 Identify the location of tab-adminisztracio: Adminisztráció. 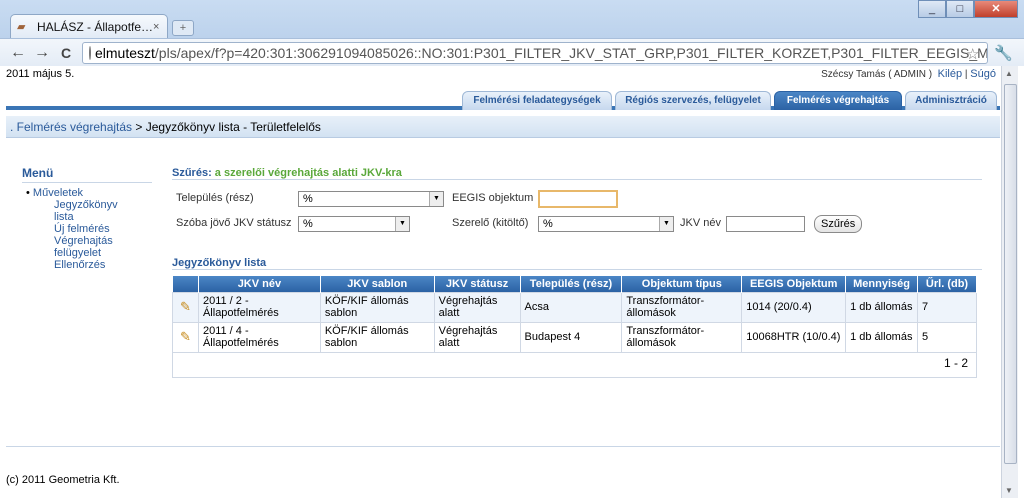
(951, 100).